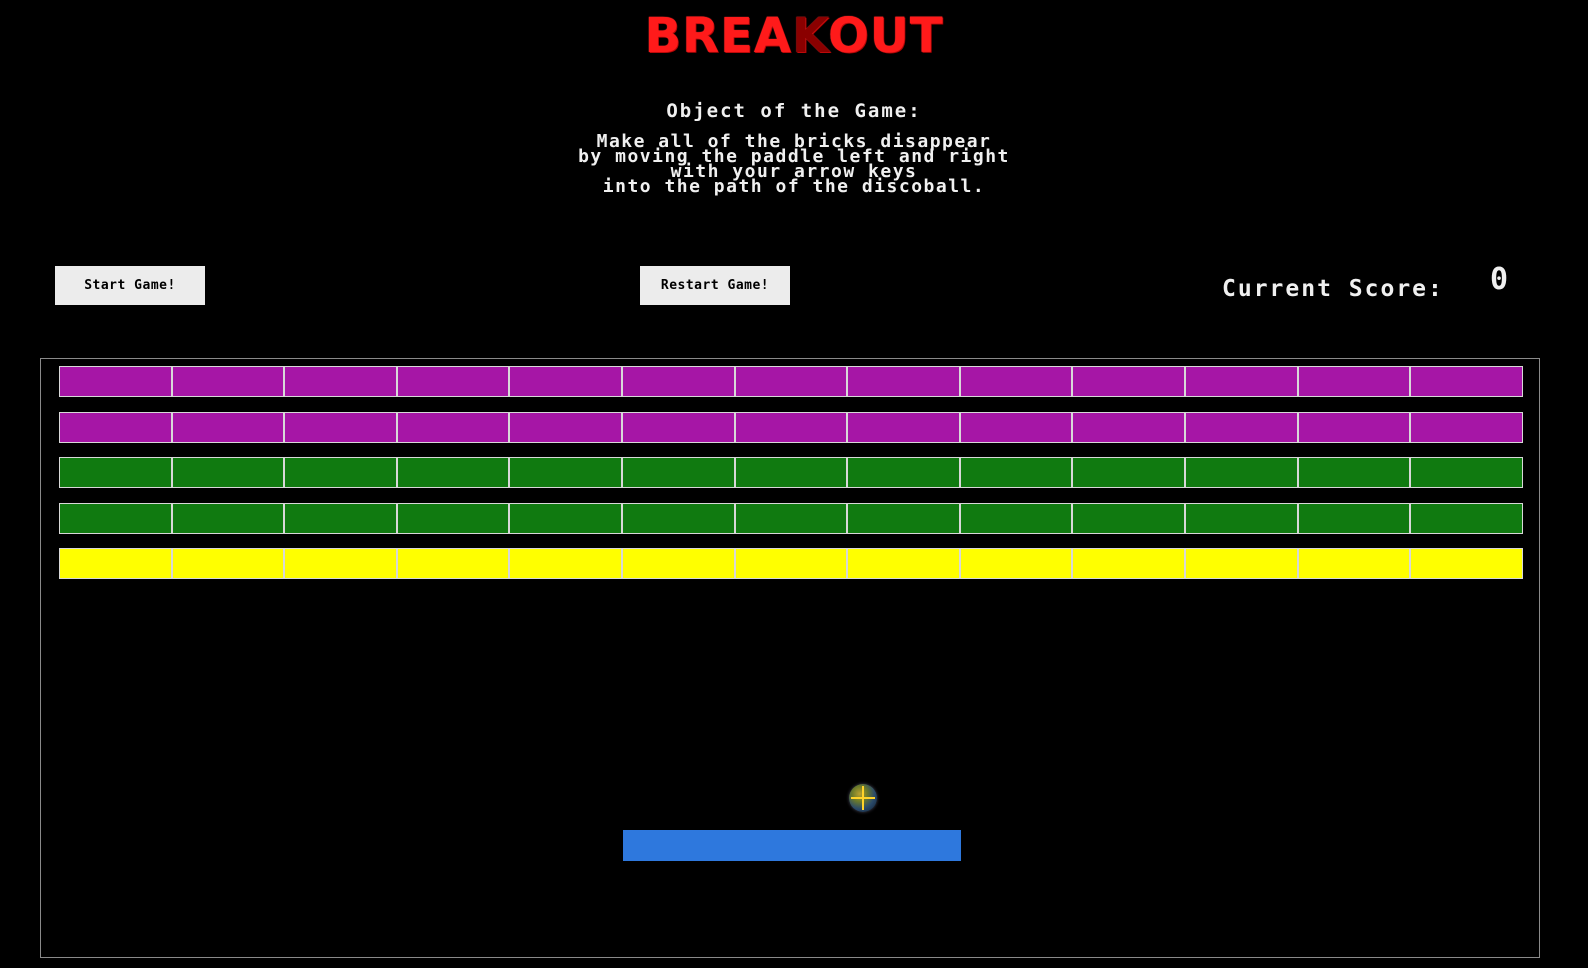 The image size is (1588, 968). I want to click on objective-line: into the path of the discoball., so click(794, 186).